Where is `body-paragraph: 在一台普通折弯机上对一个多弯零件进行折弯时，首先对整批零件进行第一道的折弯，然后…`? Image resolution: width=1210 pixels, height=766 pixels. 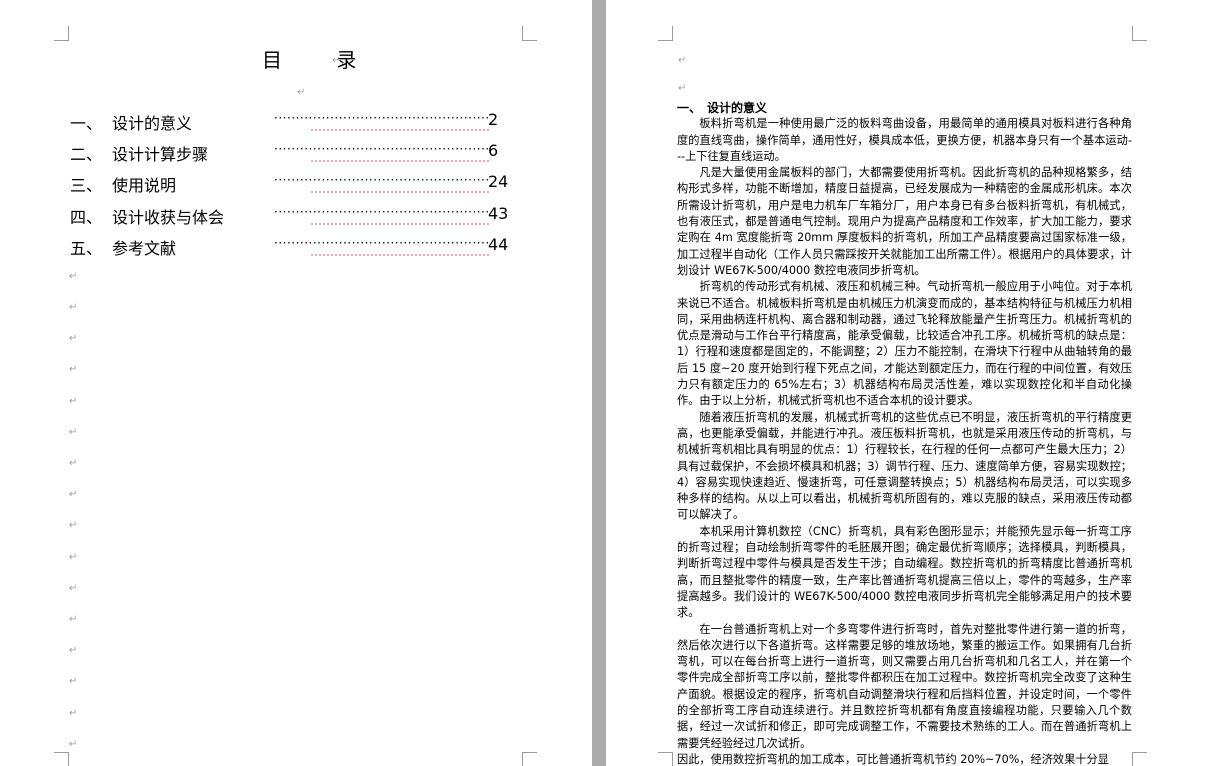 body-paragraph: 在一台普通折弯机上对一个多弯零件进行折弯时，首先对整批零件进行第一道的折弯，然后… is located at coordinates (904, 686).